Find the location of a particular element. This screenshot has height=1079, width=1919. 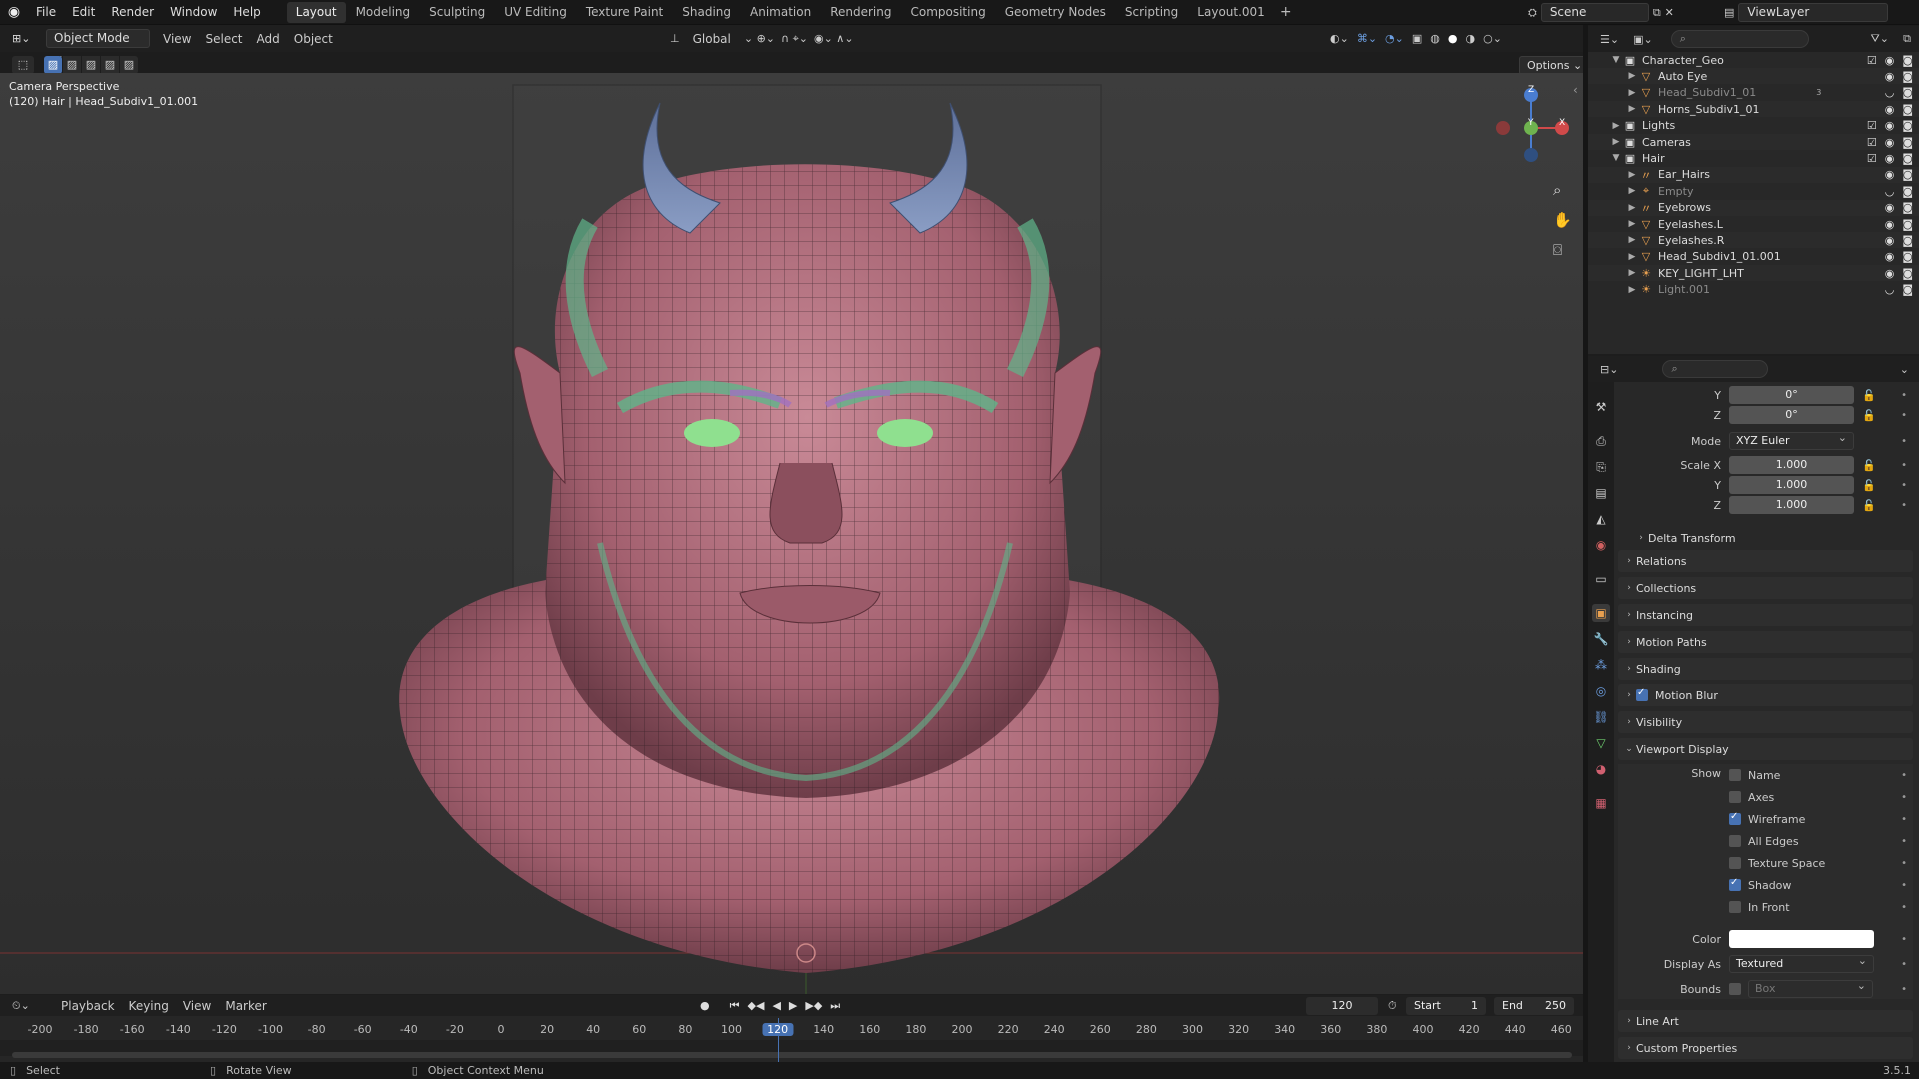

bounds-dropdown: Box is located at coordinates (1810, 988).